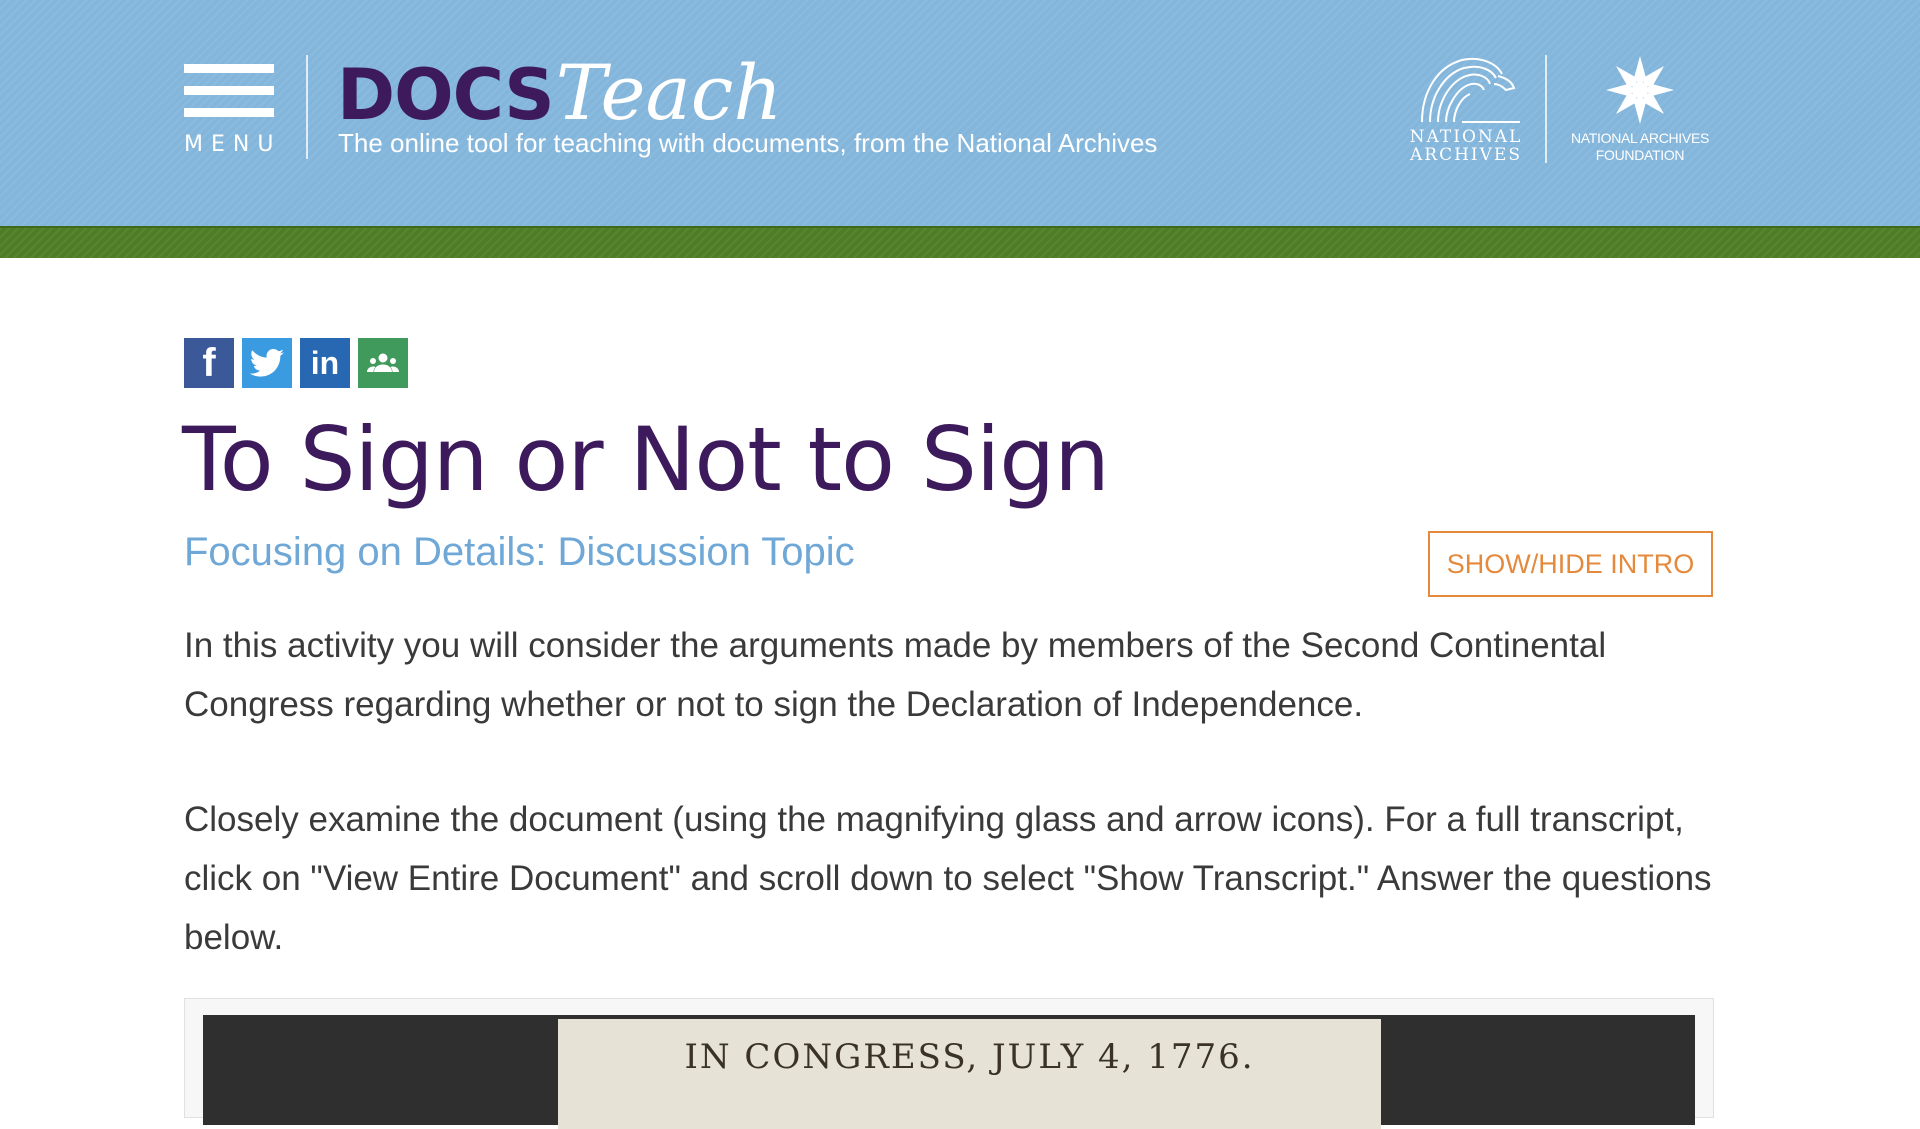 Image resolution: width=1920 pixels, height=1129 pixels. I want to click on national-archives-logo: NATIONAL ARCHIVES, so click(1466, 108).